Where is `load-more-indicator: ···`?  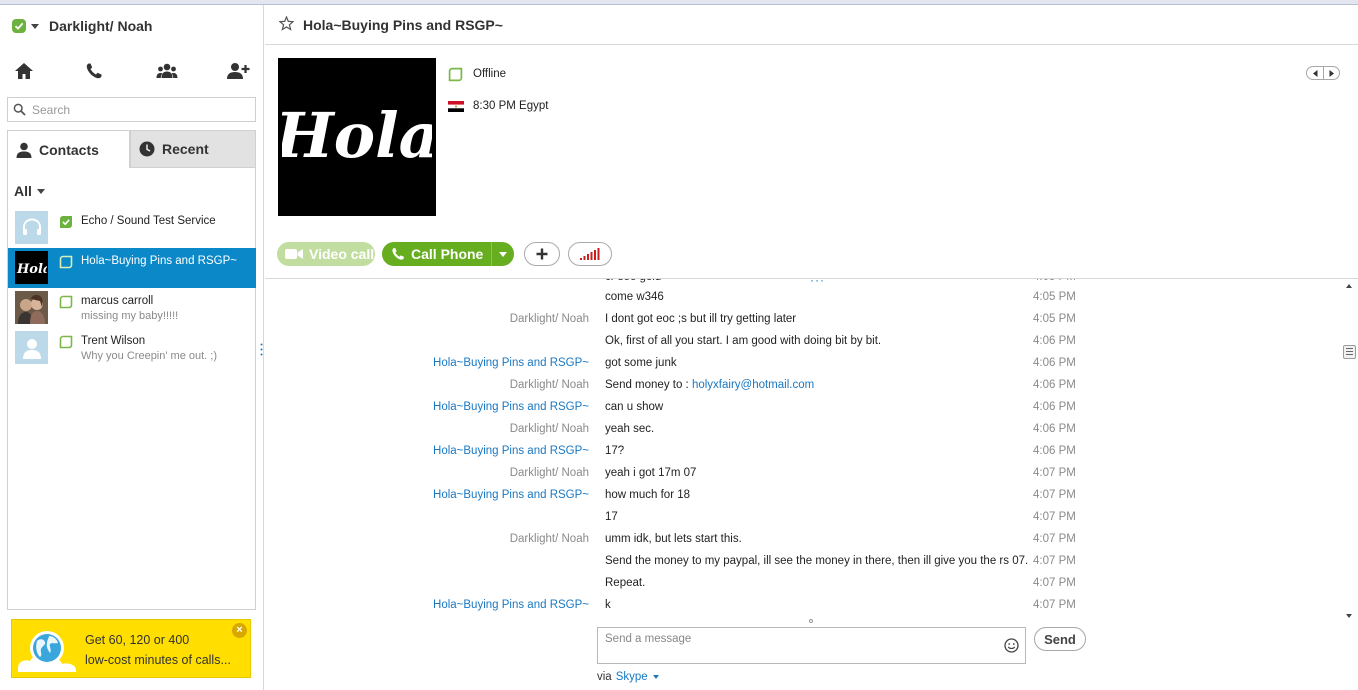 load-more-indicator: ··· is located at coordinates (817, 283).